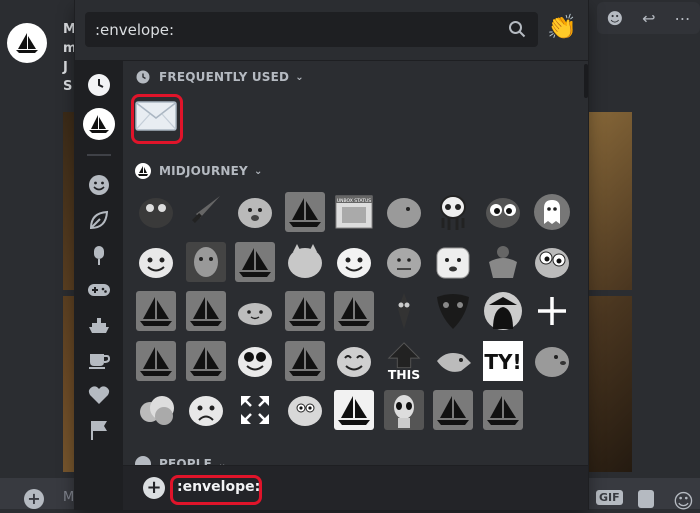 Image resolution: width=700 pixels, height=513 pixels. I want to click on cat-icon, so click(304, 260).